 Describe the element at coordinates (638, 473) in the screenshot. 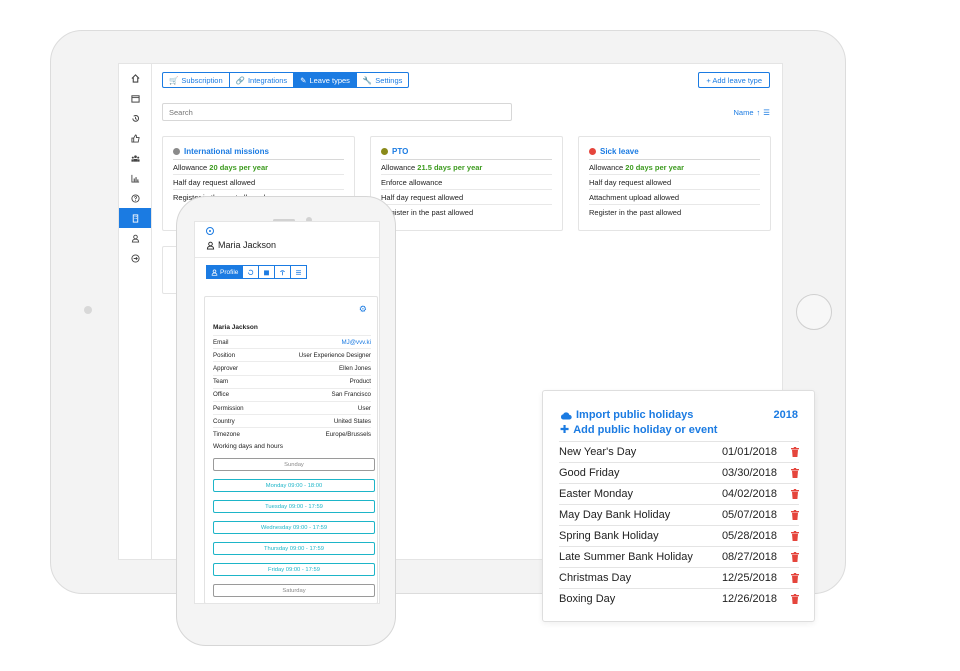

I see `holiday-name: Good Friday` at that location.